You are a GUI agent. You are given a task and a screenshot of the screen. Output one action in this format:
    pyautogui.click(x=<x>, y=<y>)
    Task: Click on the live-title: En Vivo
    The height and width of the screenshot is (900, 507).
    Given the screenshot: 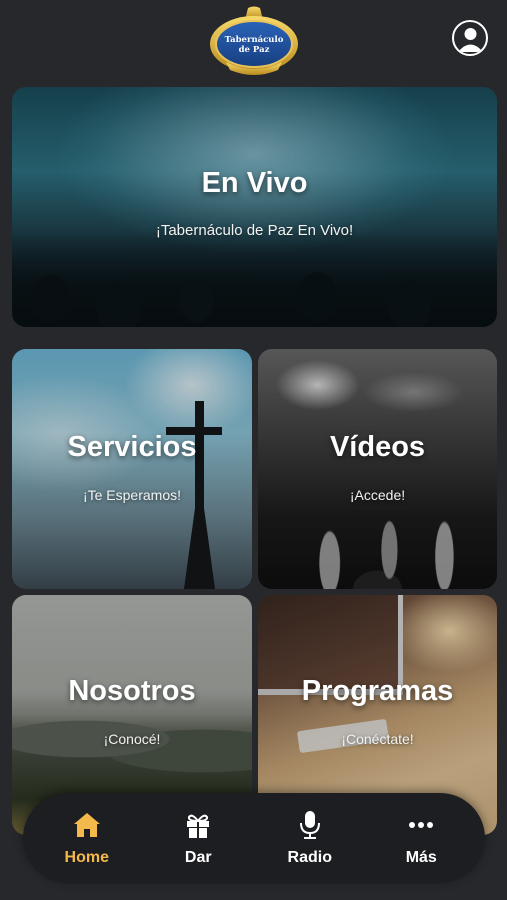 What is the action you would take?
    pyautogui.click(x=254, y=183)
    